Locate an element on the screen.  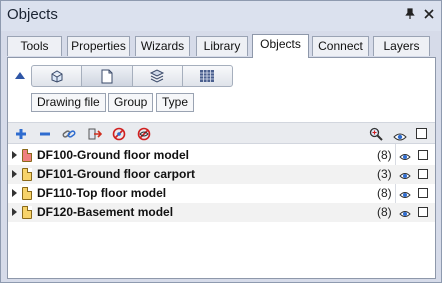
title-bar: Objects is located at coordinates (221, 16).